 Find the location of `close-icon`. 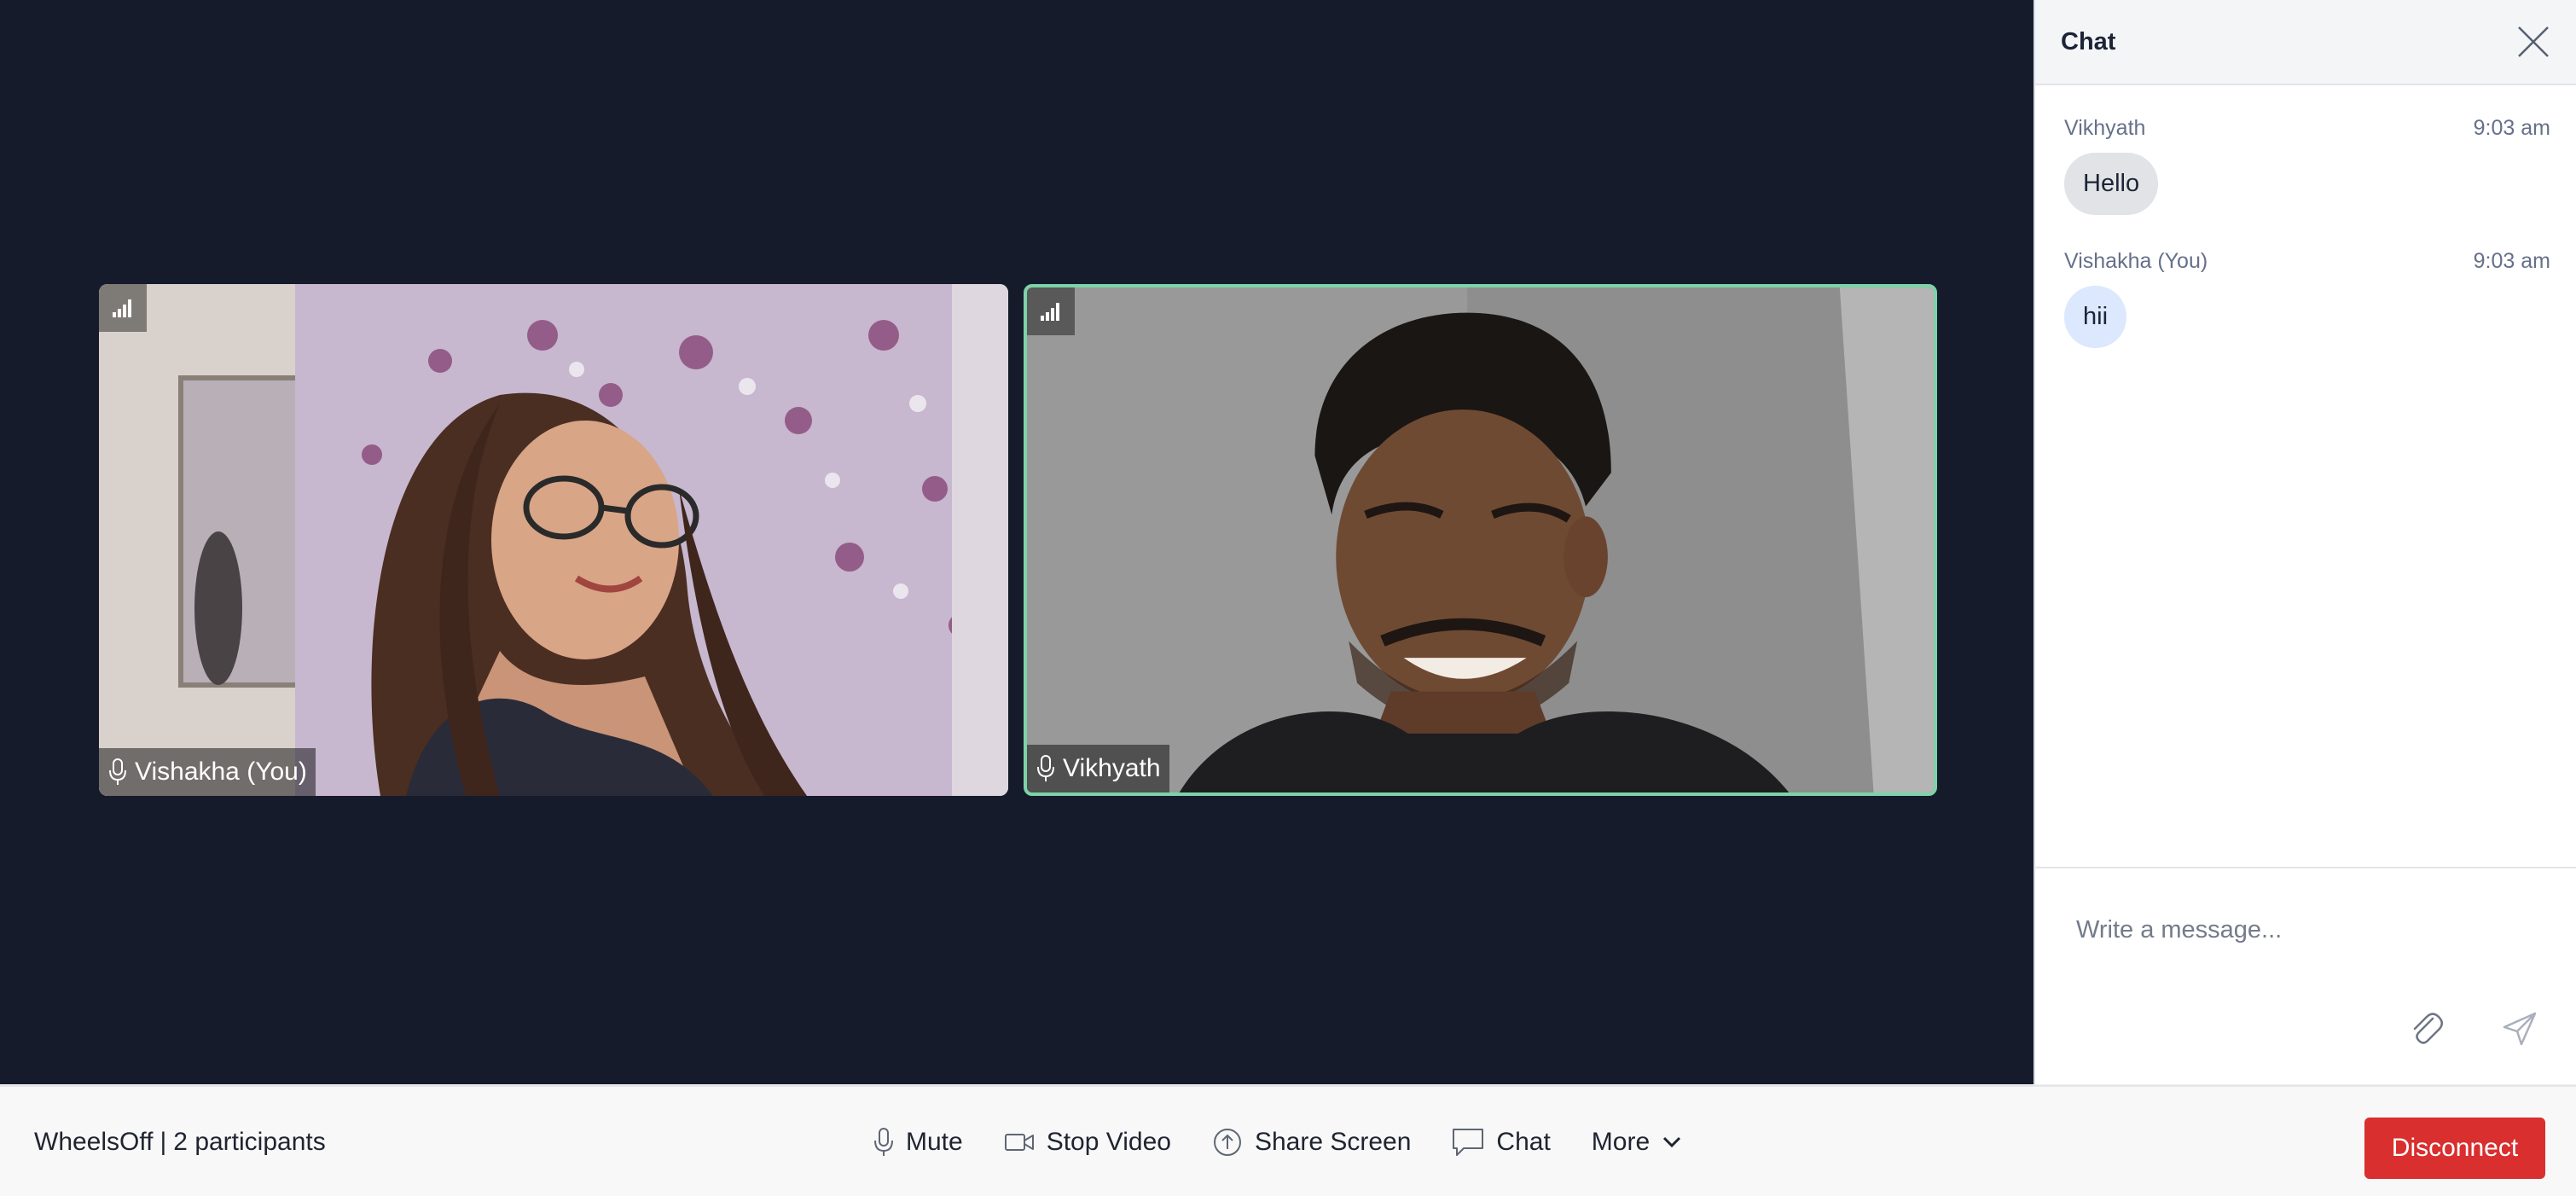

close-icon is located at coordinates (2533, 42).